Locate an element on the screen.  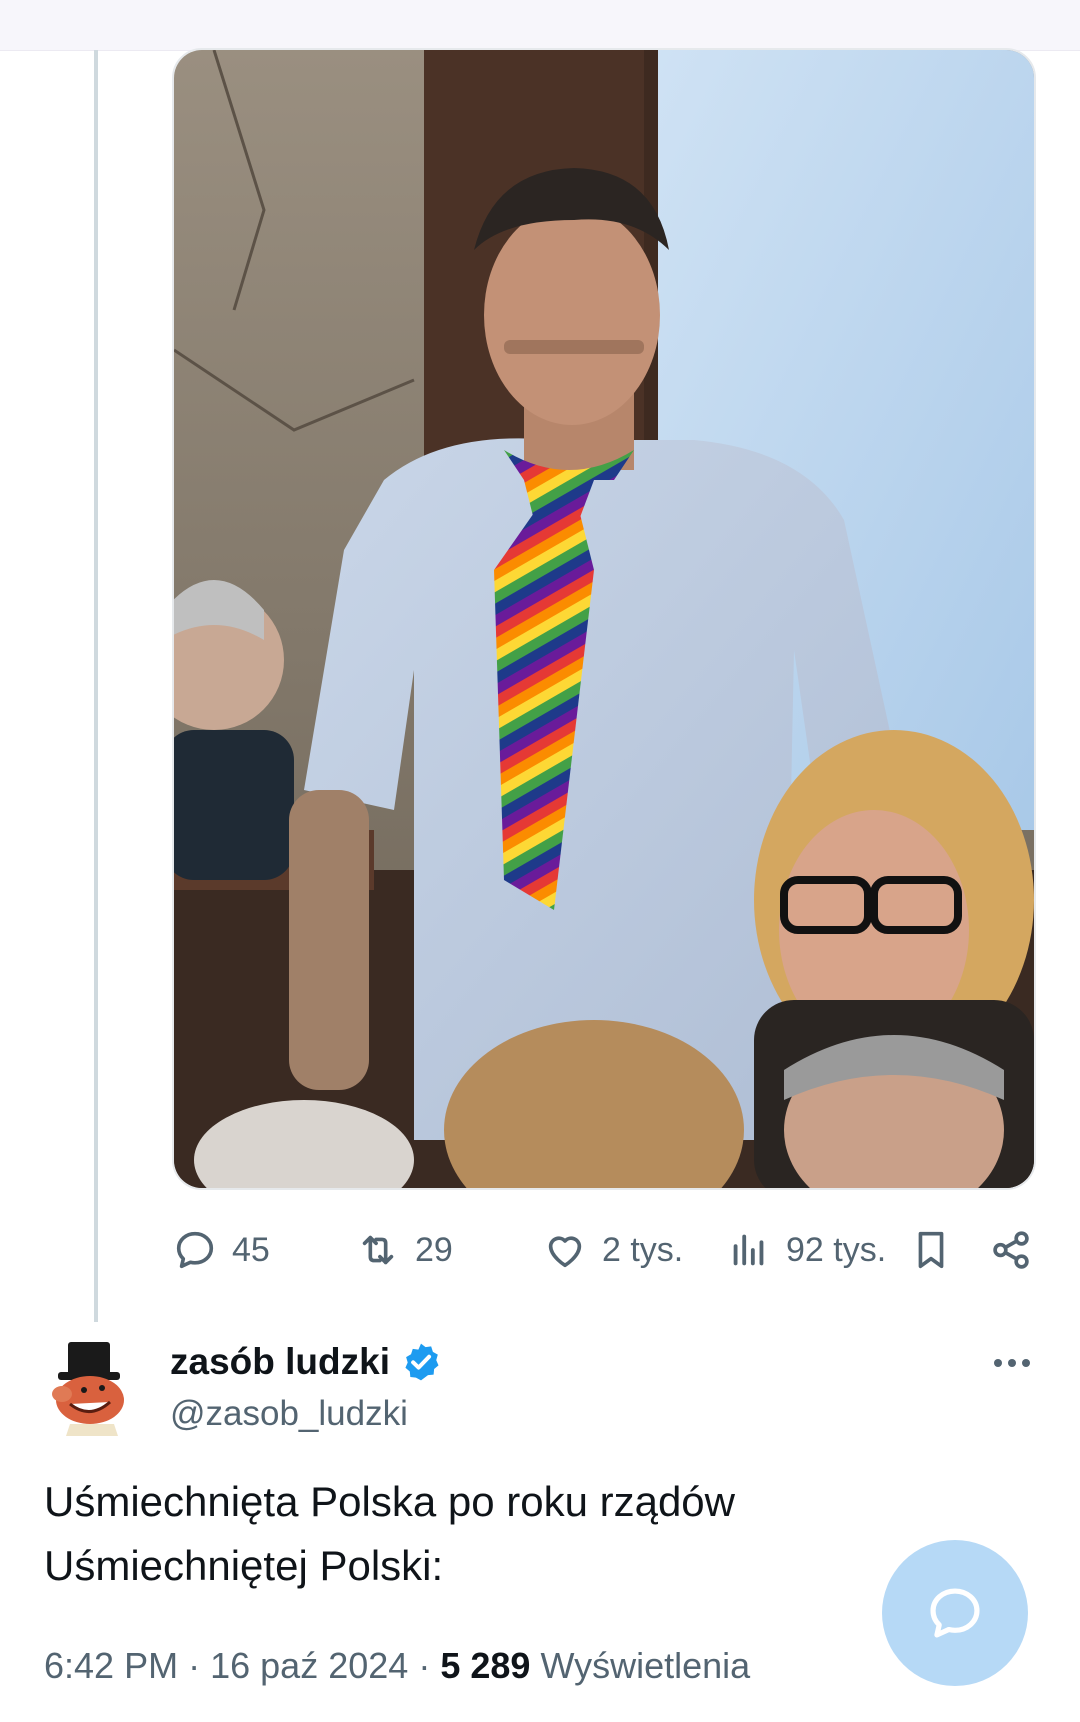
tweet-date: 16 paź 2024 is located at coordinates (309, 1665).